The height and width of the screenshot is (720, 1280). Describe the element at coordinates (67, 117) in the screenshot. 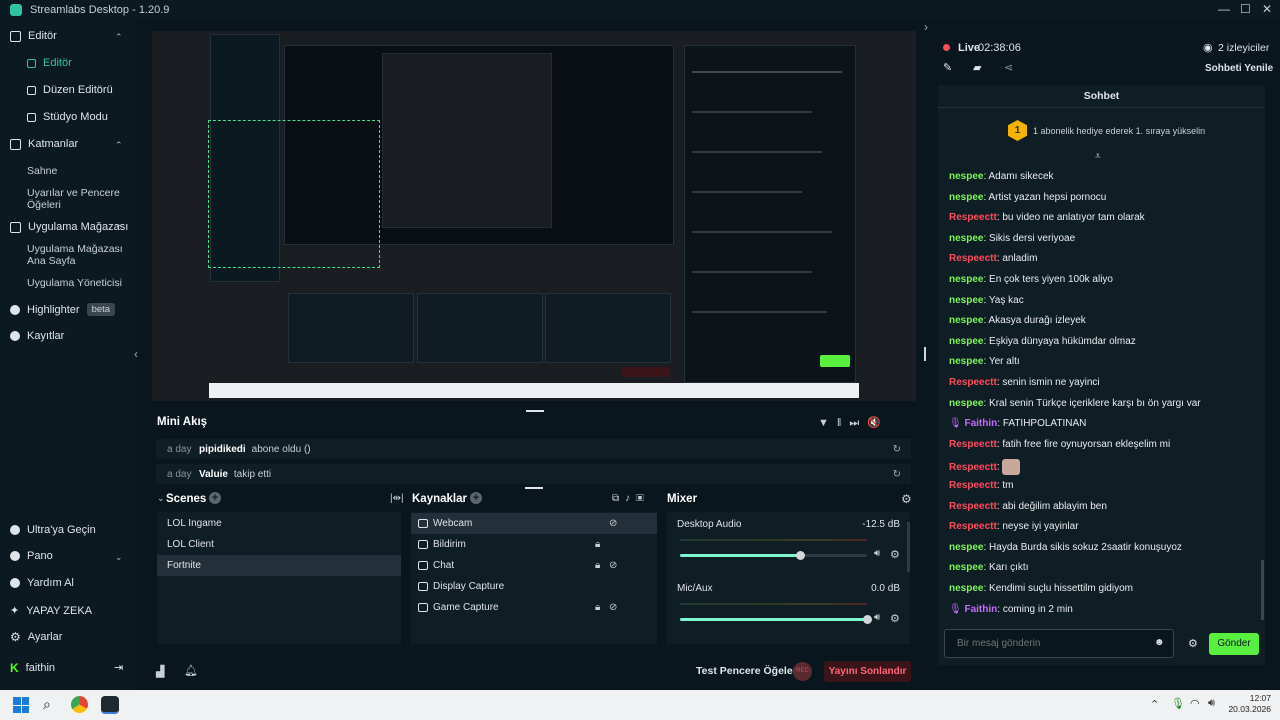

I see `sidebar-item-studio-mode: Stüdyo Modu` at that location.